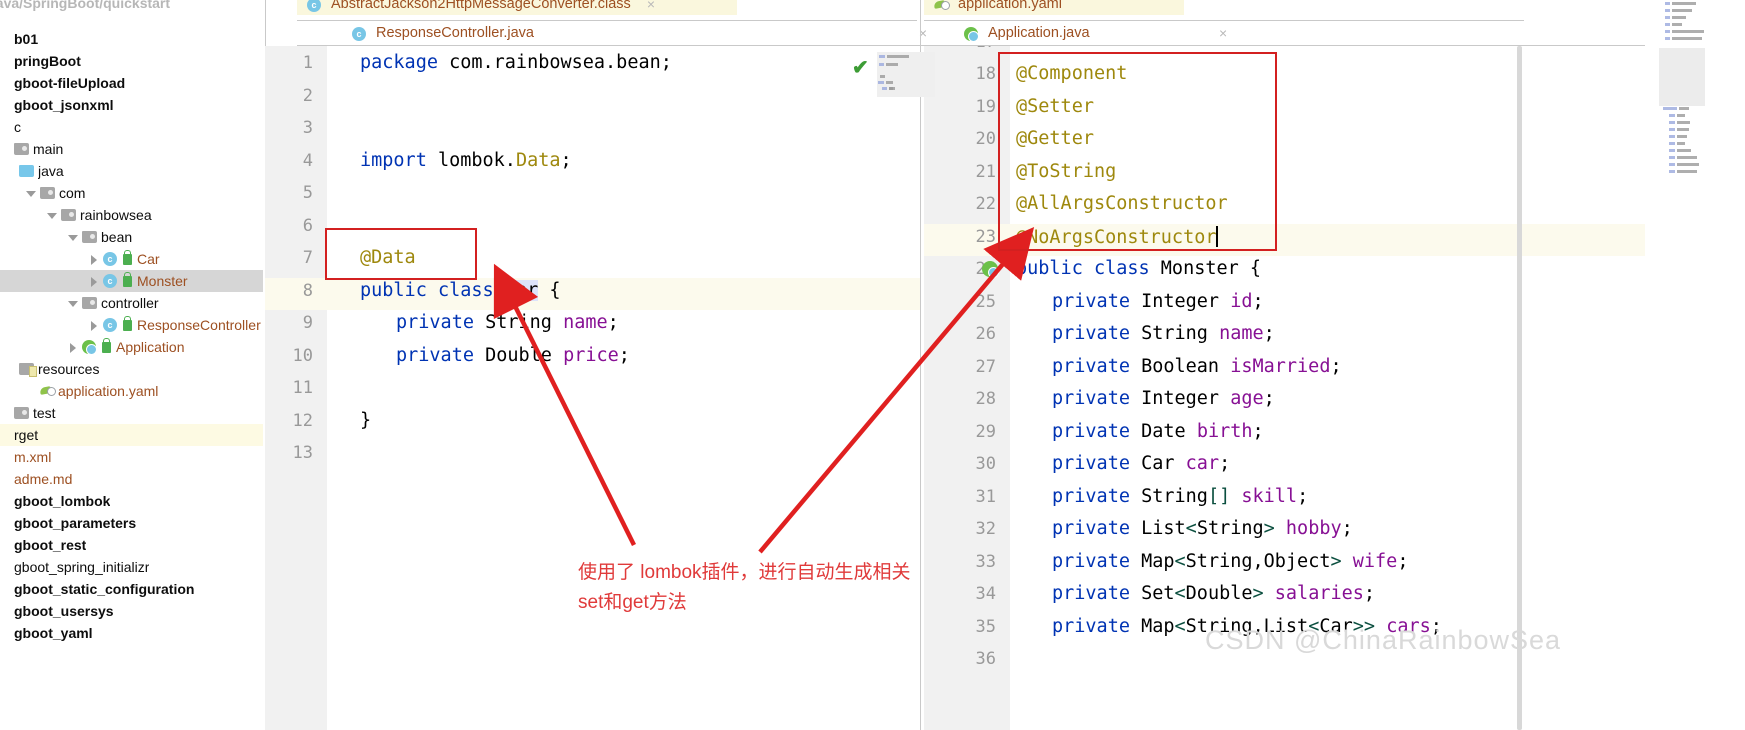 Image resolution: width=1745 pixels, height=730 pixels. I want to click on code-line: package com.rainbowsea.bean;, so click(516, 62).